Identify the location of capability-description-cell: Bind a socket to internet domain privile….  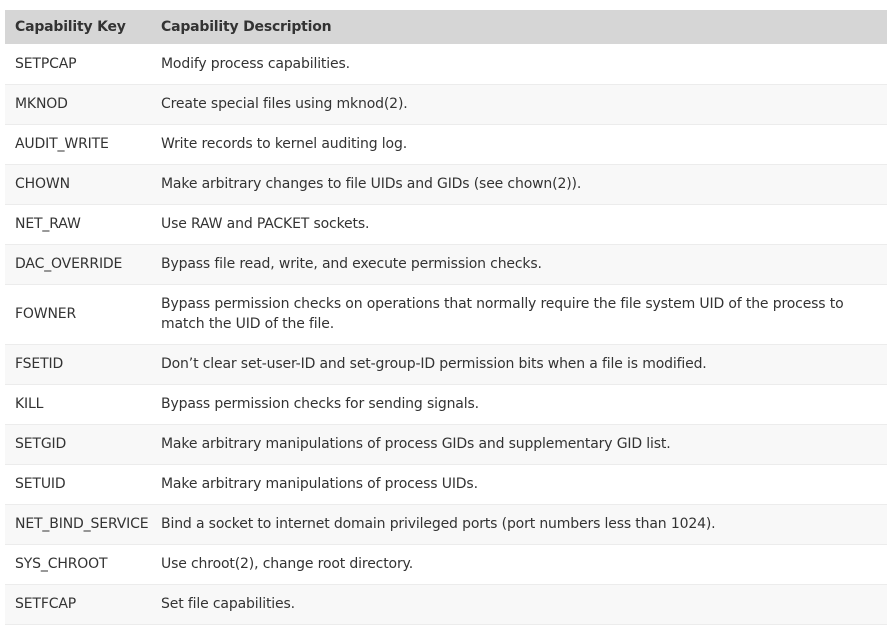
(438, 524).